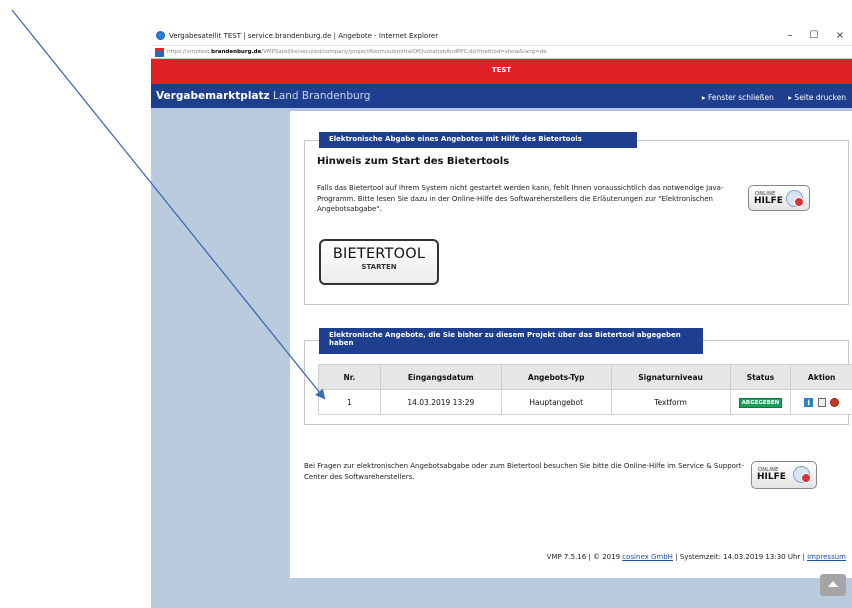 The image size is (852, 608). I want to click on cell-action: i, so click(821, 402).